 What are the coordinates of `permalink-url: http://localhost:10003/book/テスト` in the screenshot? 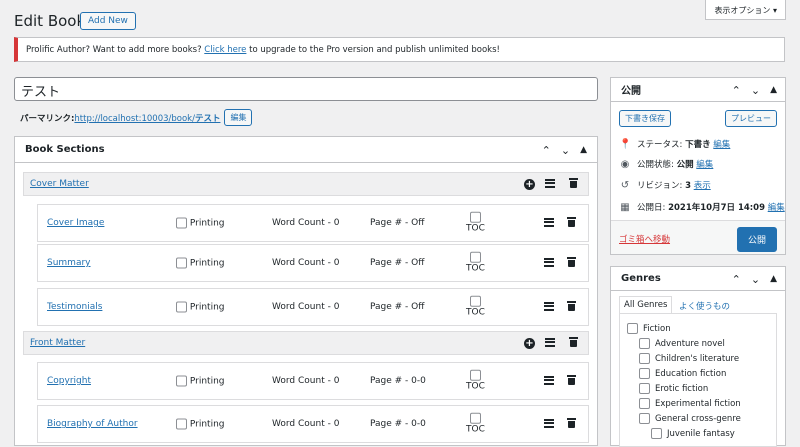 It's located at (147, 118).